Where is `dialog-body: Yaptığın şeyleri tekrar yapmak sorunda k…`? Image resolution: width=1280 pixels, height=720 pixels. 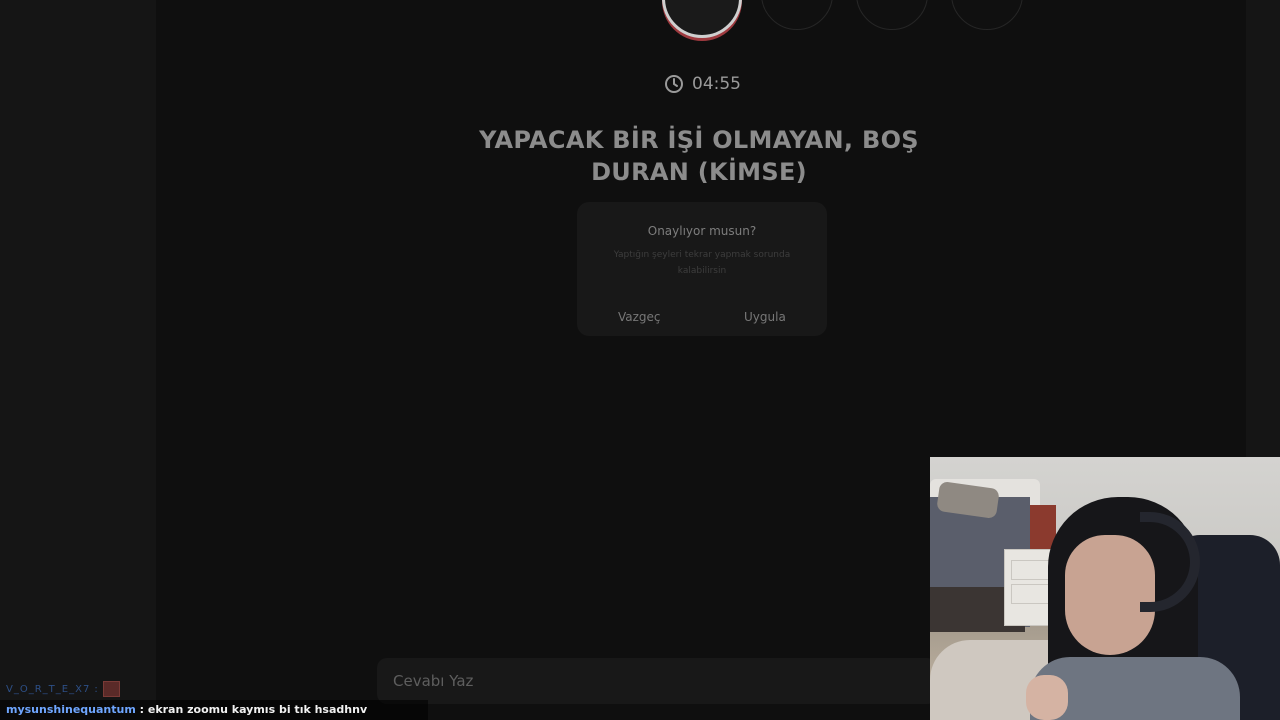 dialog-body: Yaptığın şeyleri tekrar yapmak sorunda k… is located at coordinates (702, 263).